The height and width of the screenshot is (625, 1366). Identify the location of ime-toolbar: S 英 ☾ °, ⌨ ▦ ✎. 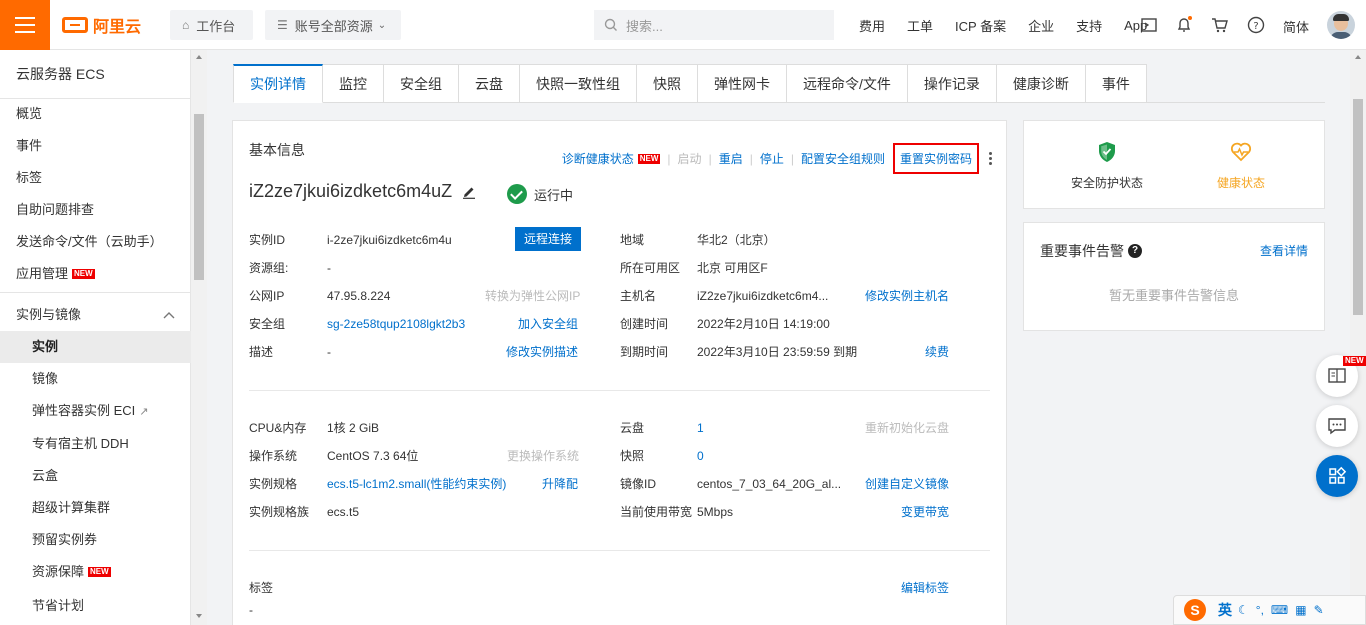
(1269, 610).